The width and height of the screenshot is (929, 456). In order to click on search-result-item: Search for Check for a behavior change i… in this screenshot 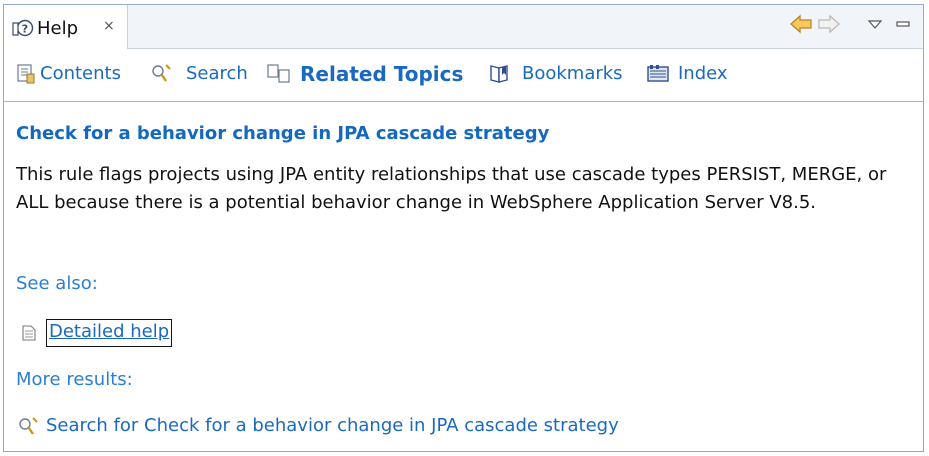, I will do `click(416, 428)`.